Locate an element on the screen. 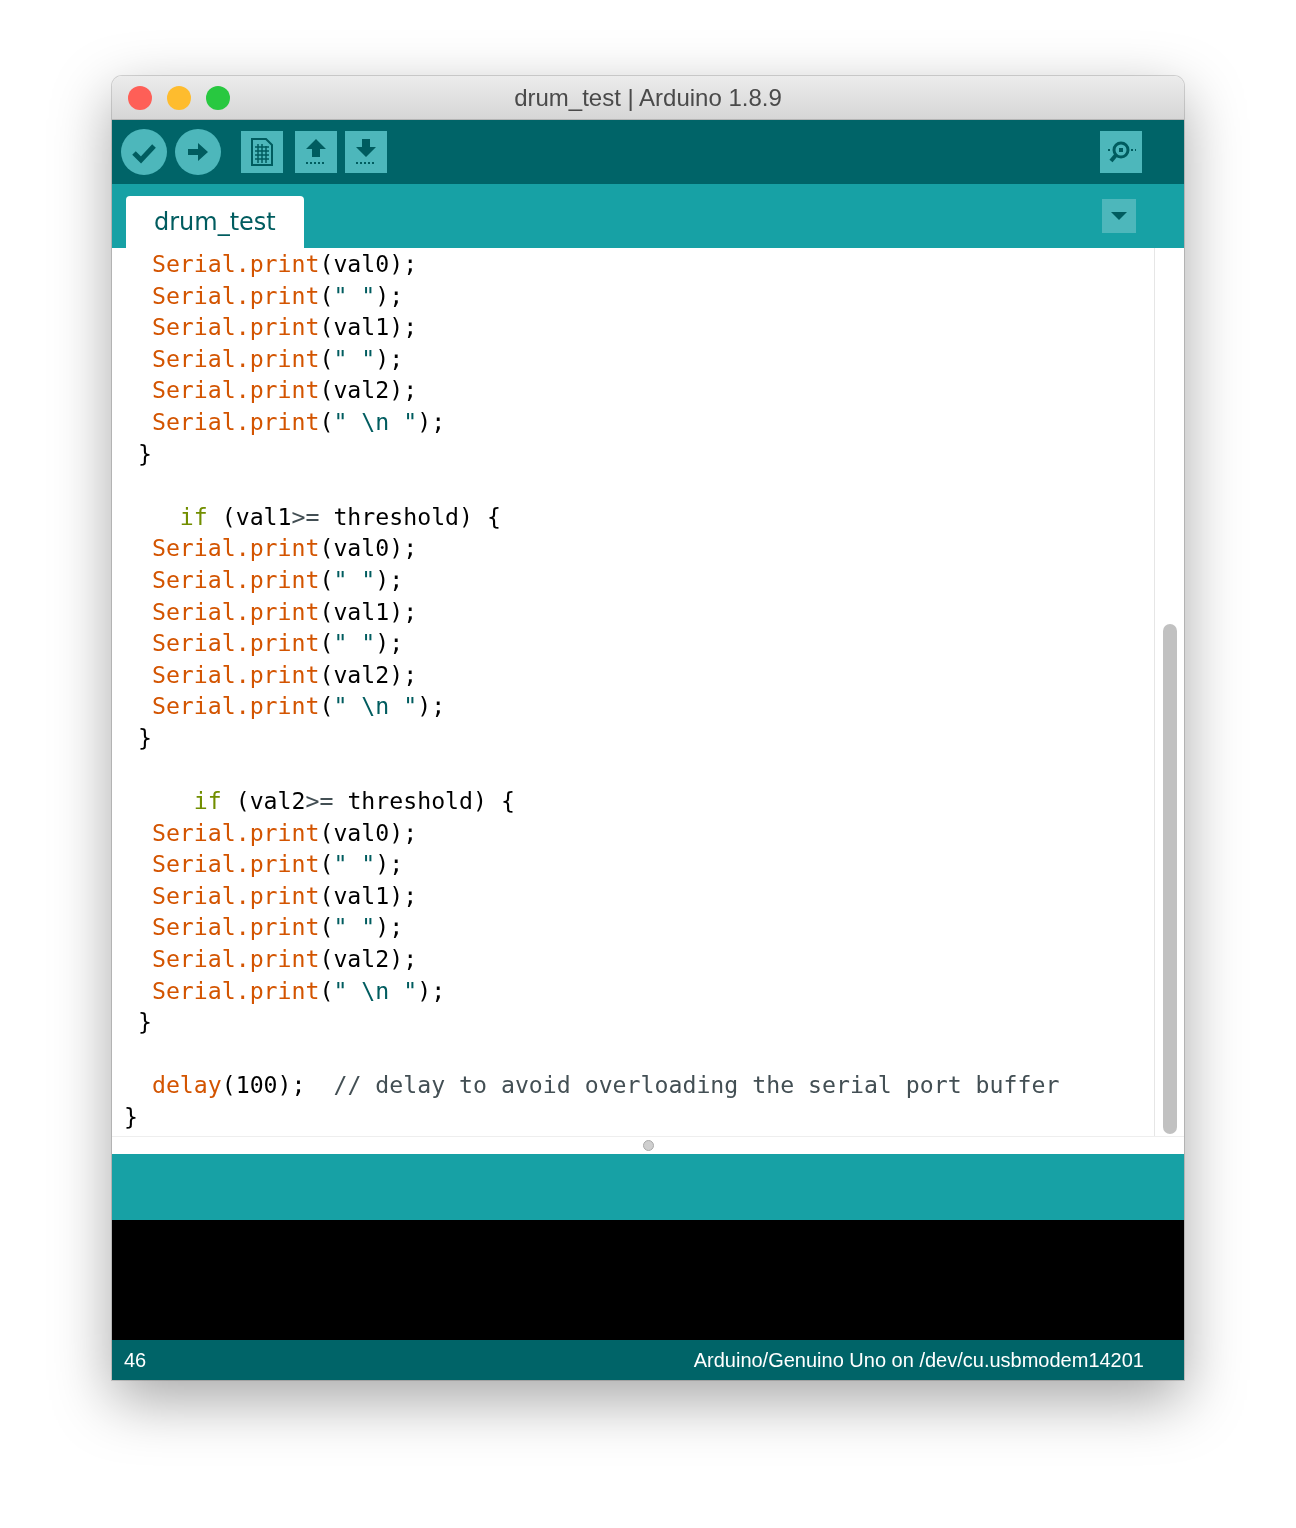 The image size is (1296, 1528). document-icon is located at coordinates (262, 152).